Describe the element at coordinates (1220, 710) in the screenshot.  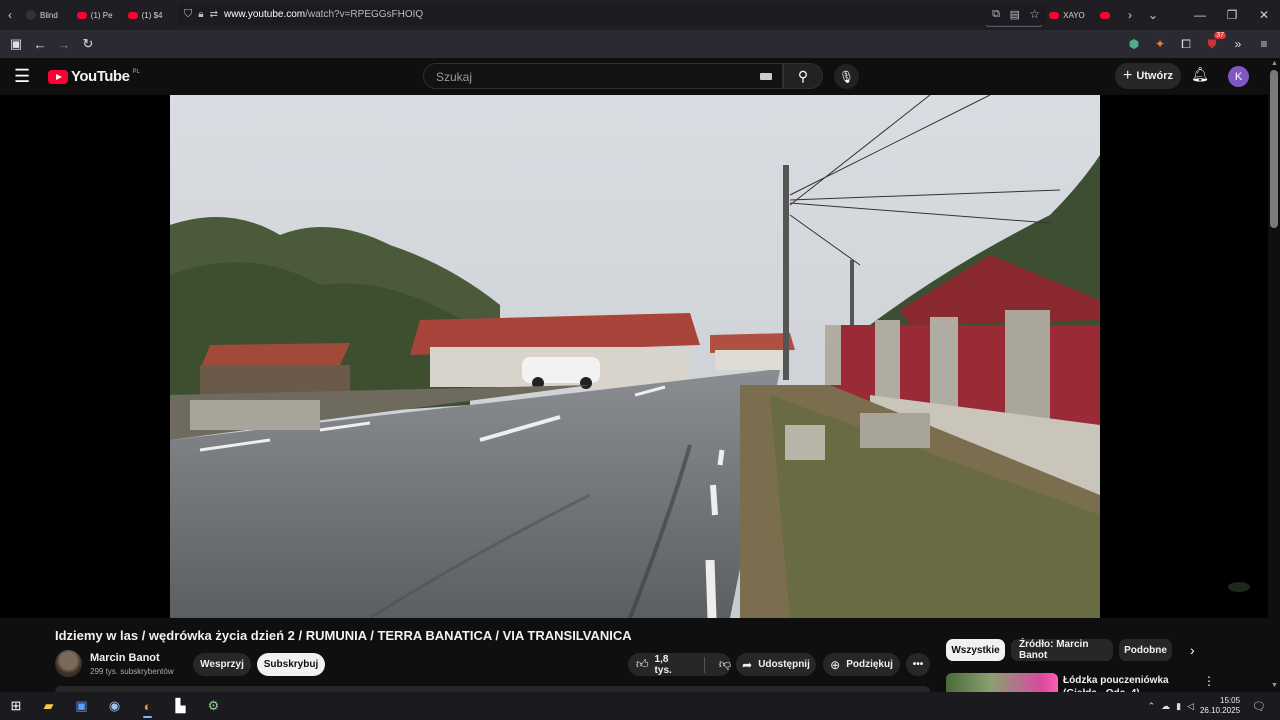
I see `clock-date: 26.10.2025` at that location.